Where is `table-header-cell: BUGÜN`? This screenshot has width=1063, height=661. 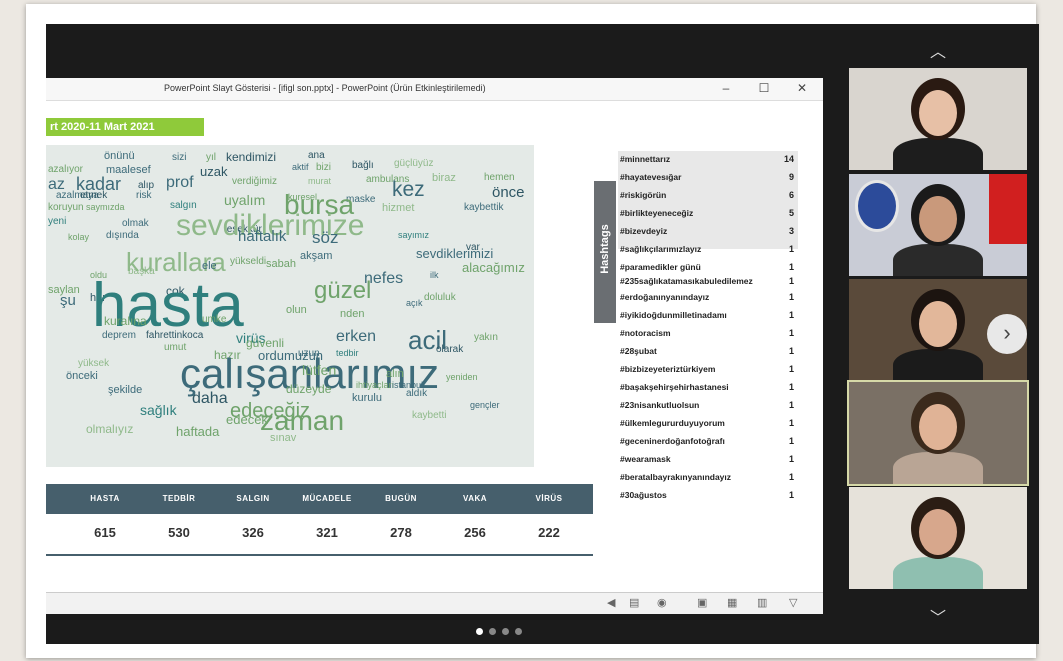 table-header-cell: BUGÜN is located at coordinates (401, 498).